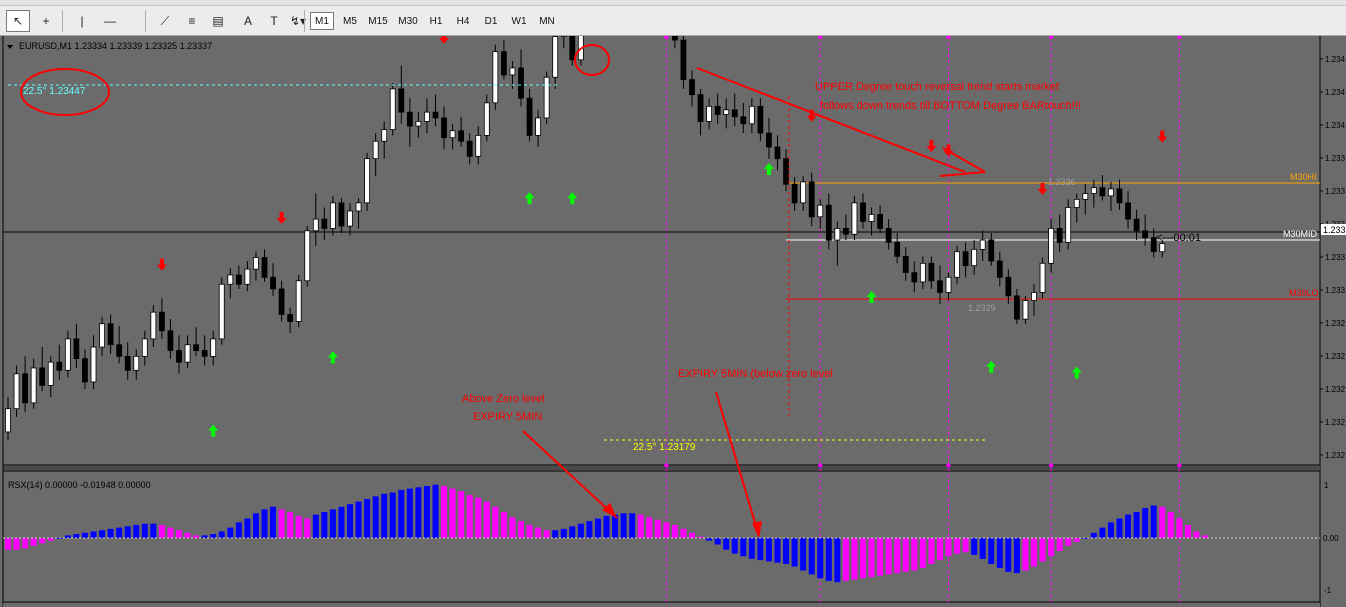 The width and height of the screenshot is (1346, 607). I want to click on indicator-header: RSX(14) 0.00000 -0.01948 0.00000, so click(79, 485).